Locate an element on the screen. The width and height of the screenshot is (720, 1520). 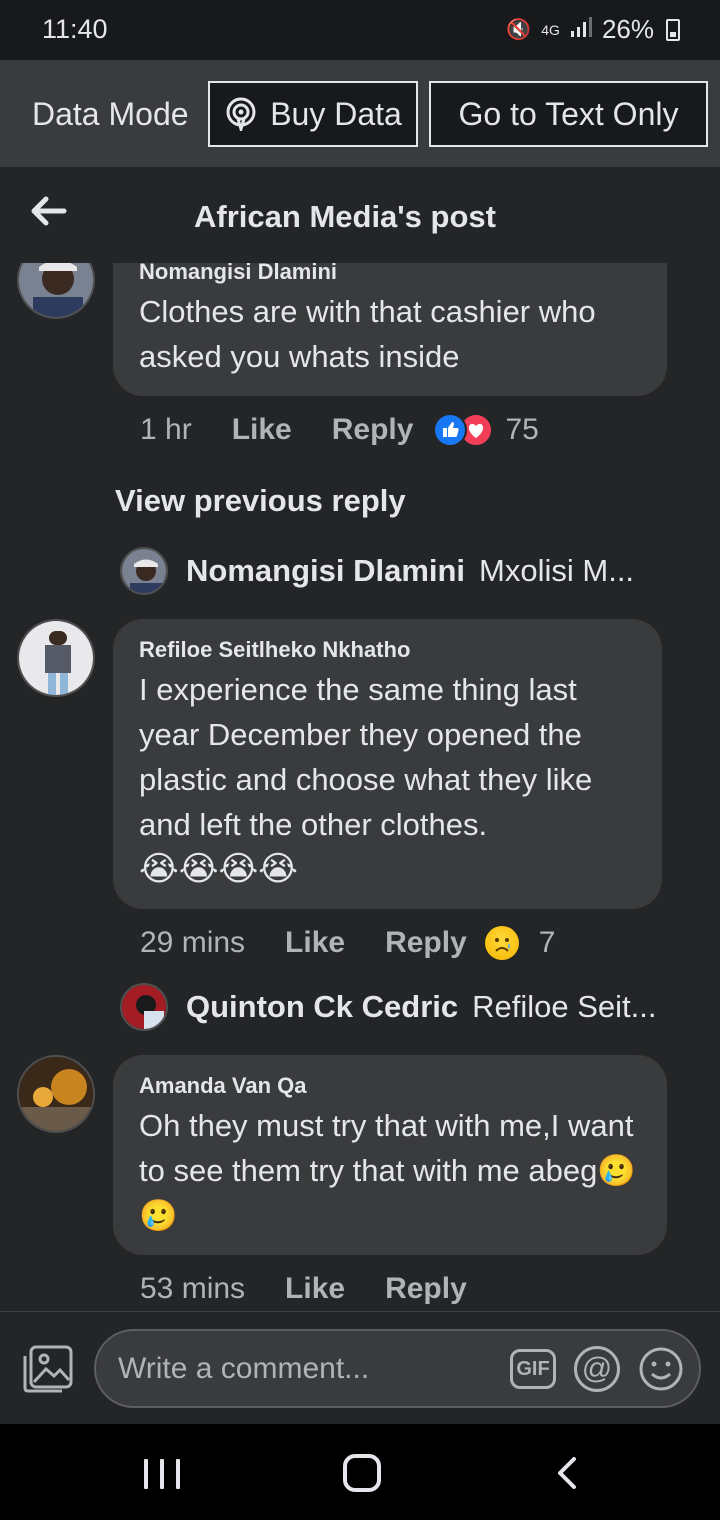
system-nav-bar is located at coordinates (360, 1472).